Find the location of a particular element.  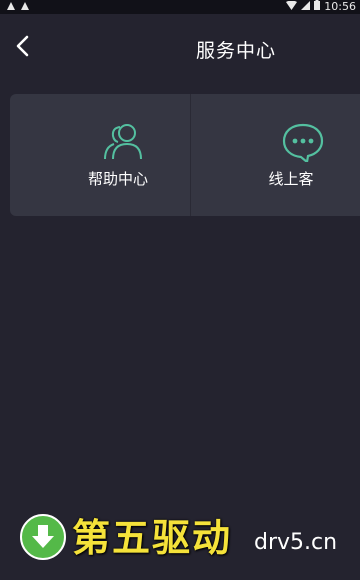

watermark-domain: drv5.cn is located at coordinates (296, 542).